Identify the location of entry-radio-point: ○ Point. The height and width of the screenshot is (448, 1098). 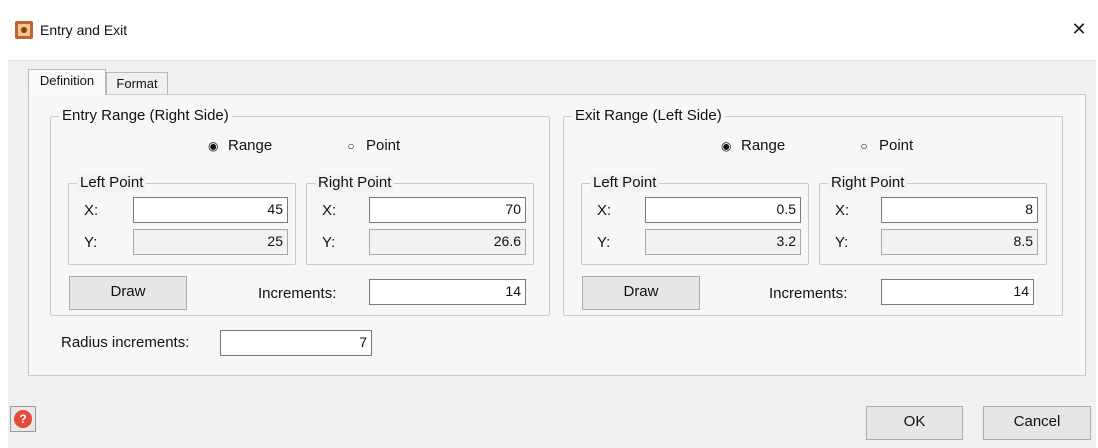
(373, 146).